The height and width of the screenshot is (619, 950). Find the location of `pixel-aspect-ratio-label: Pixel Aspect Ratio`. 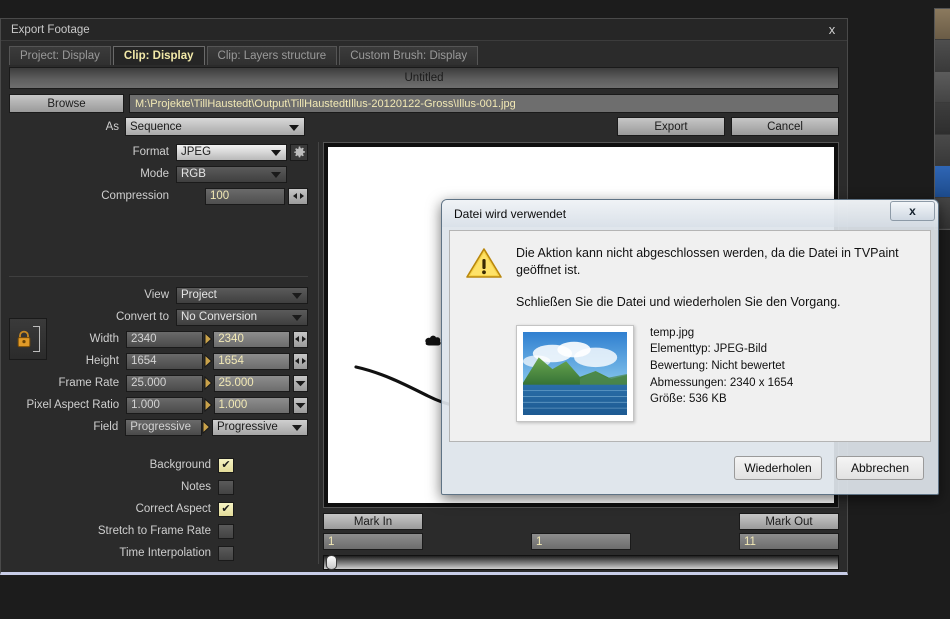

pixel-aspect-ratio-label: Pixel Aspect Ratio is located at coordinates (73, 405).